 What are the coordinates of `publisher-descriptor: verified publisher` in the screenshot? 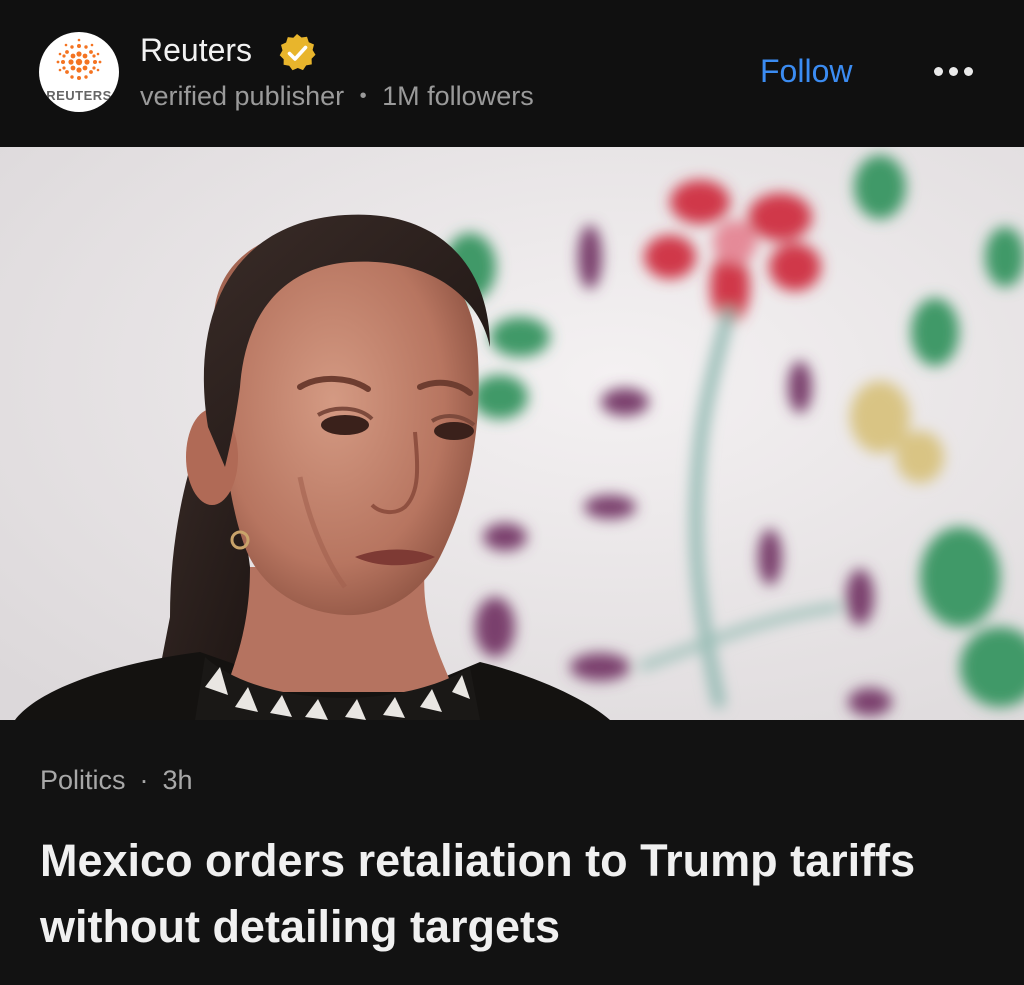 It's located at (242, 96).